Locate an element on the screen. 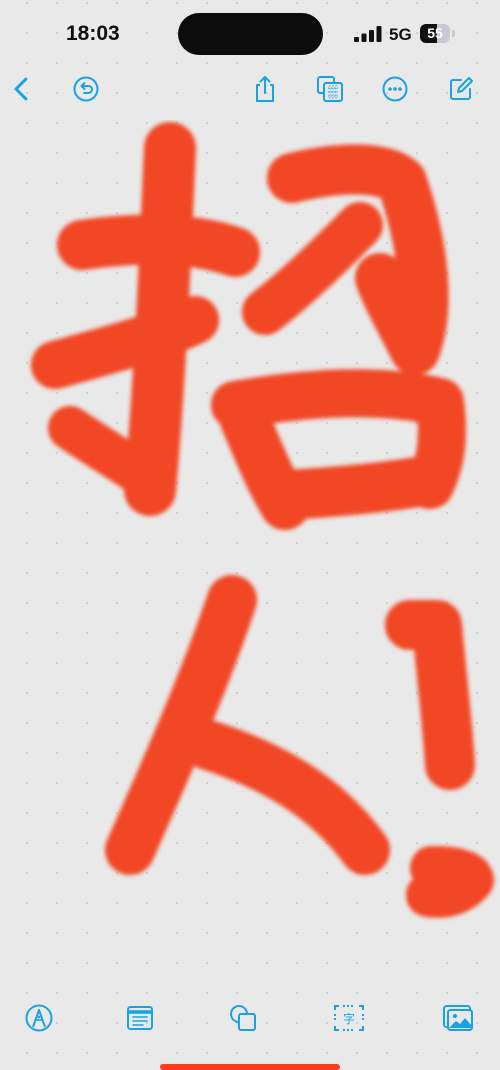 This screenshot has height=1070, width=500. text-box-glyph: 字 is located at coordinates (349, 1018).